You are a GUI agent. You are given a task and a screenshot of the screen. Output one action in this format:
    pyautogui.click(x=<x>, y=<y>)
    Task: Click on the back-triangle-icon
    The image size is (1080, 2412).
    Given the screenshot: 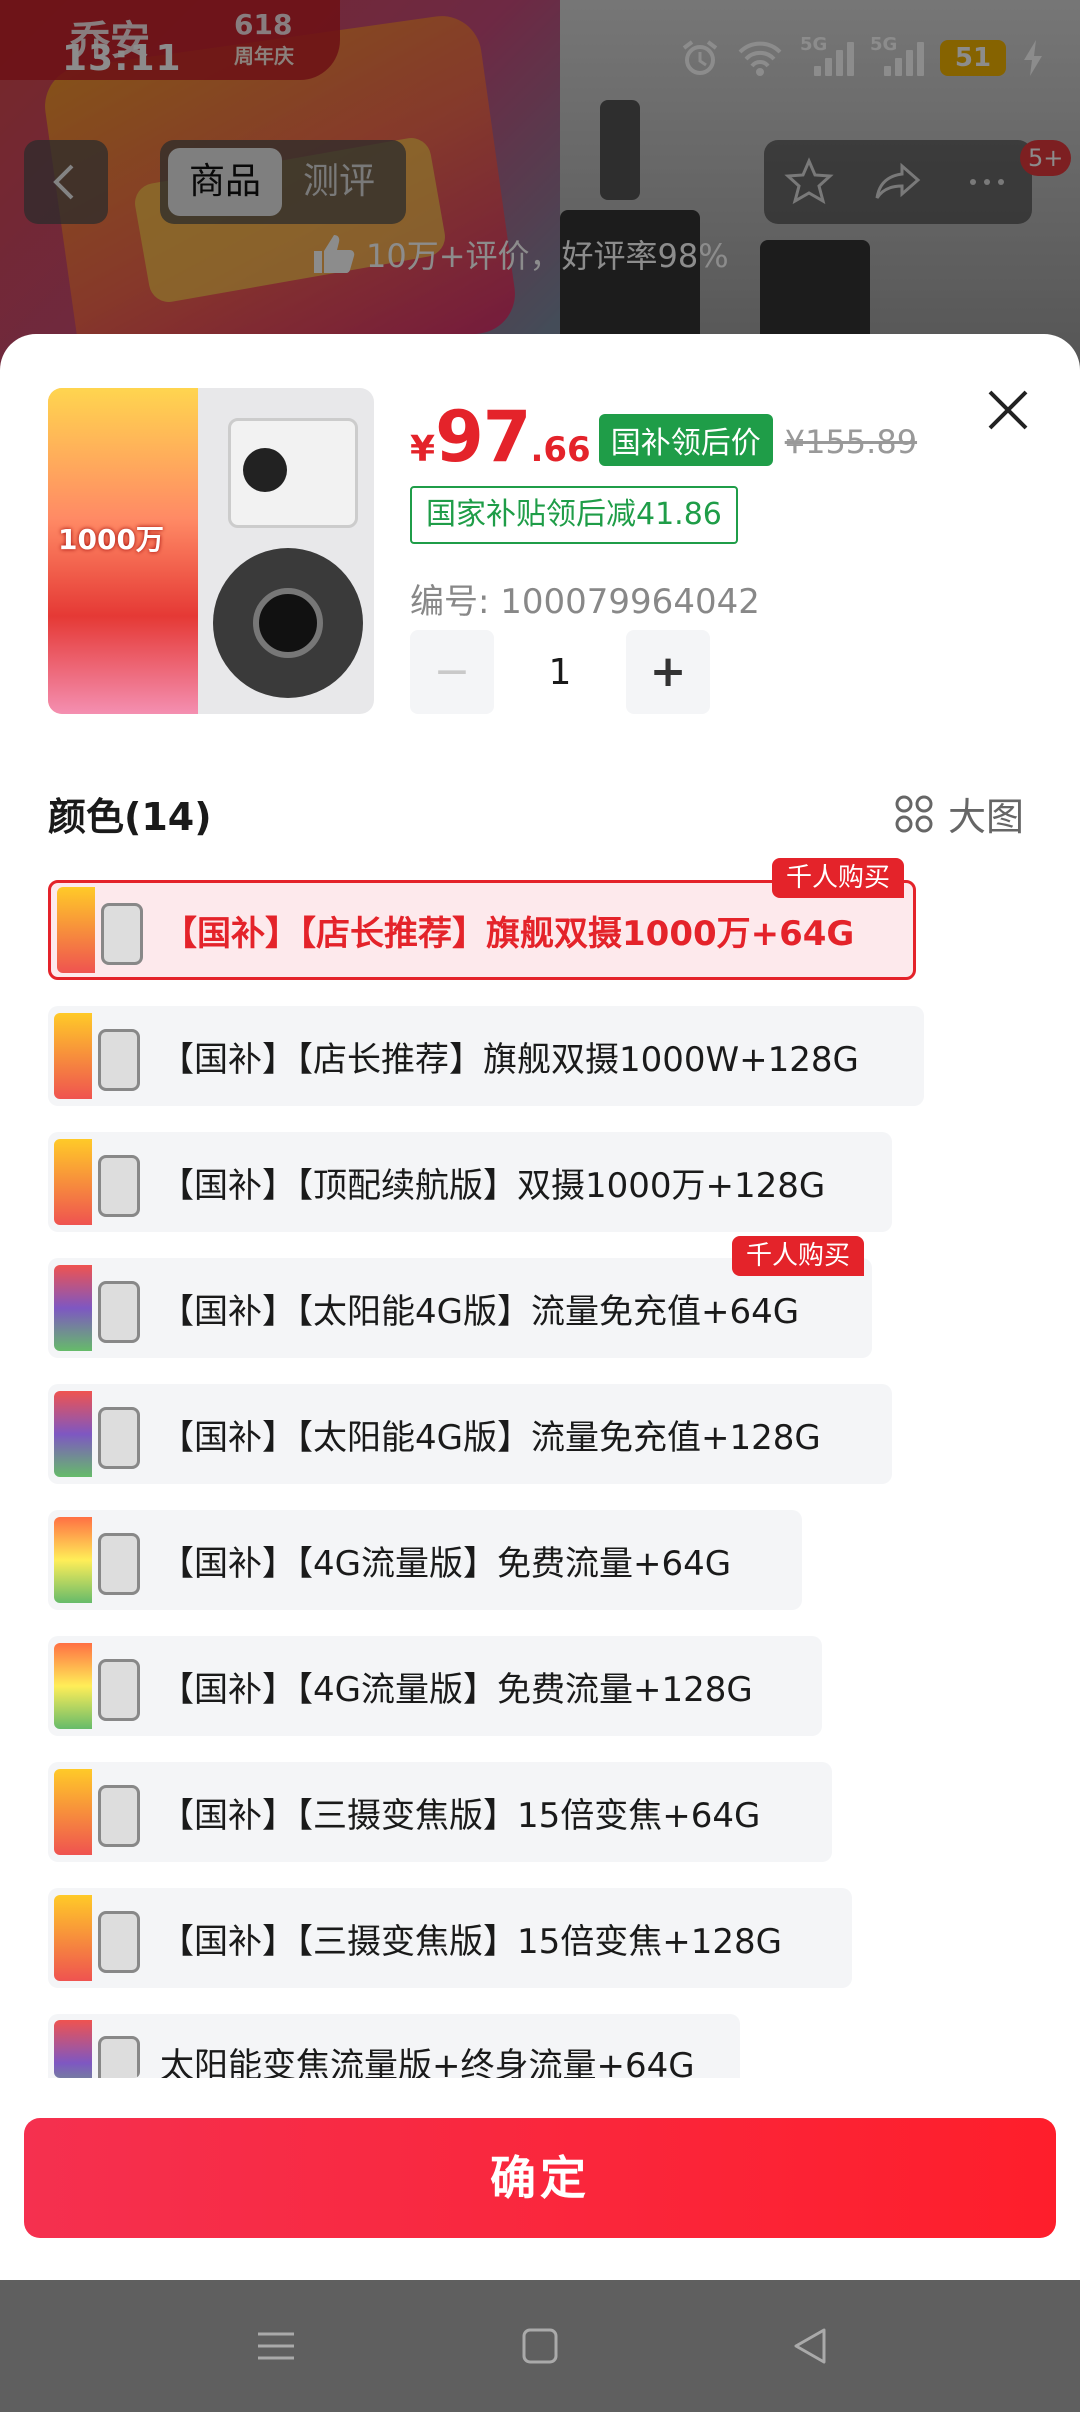 What is the action you would take?
    pyautogui.click(x=810, y=2346)
    